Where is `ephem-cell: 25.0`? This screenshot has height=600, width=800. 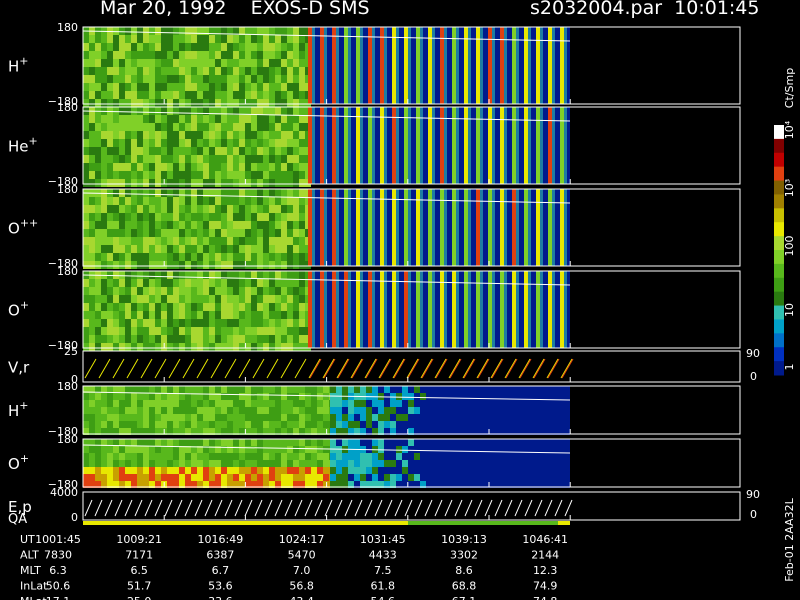
ephem-cell: 25.0 is located at coordinates (139, 597).